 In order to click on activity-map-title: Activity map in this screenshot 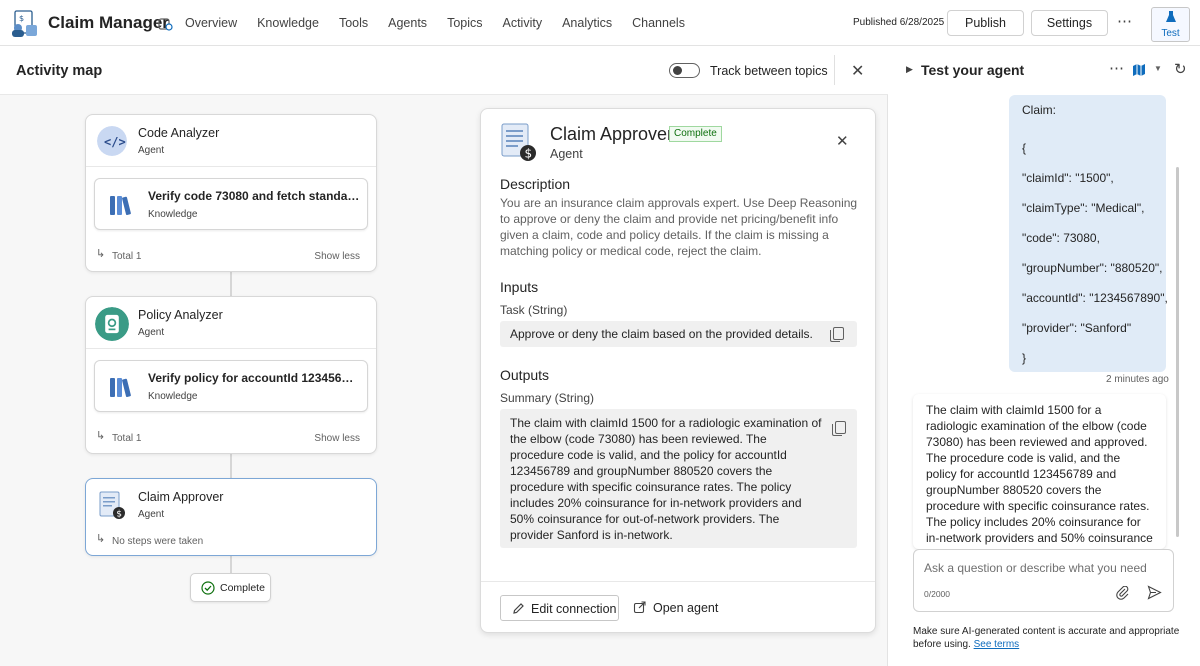, I will do `click(59, 71)`.